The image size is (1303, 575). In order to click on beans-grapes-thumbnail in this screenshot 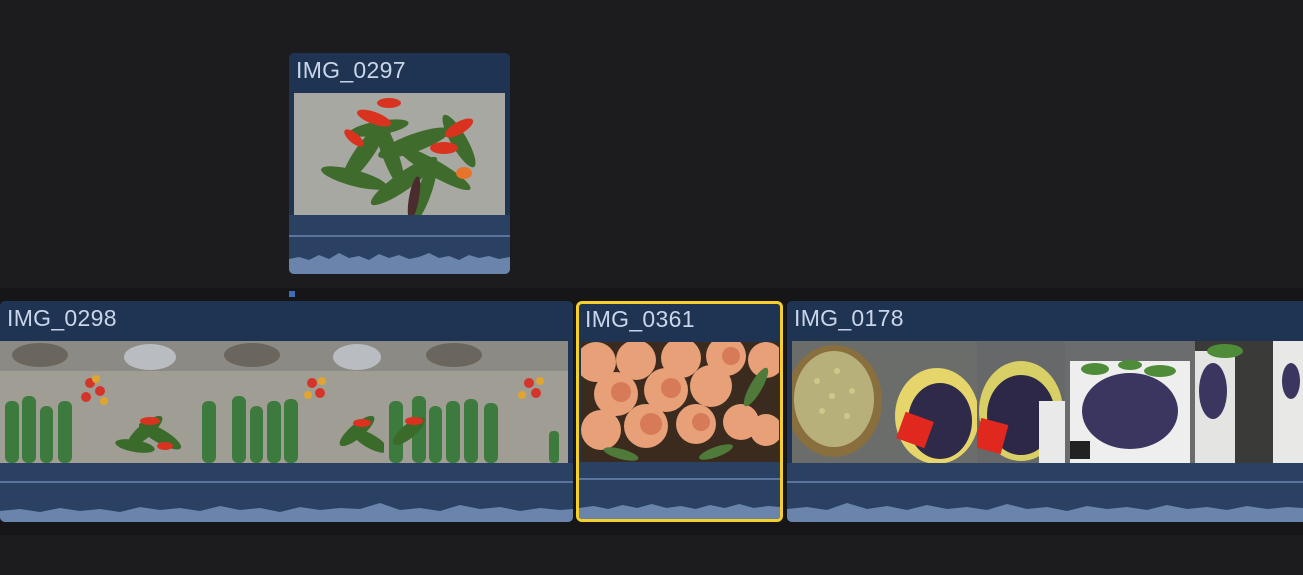, I will do `click(884, 402)`.